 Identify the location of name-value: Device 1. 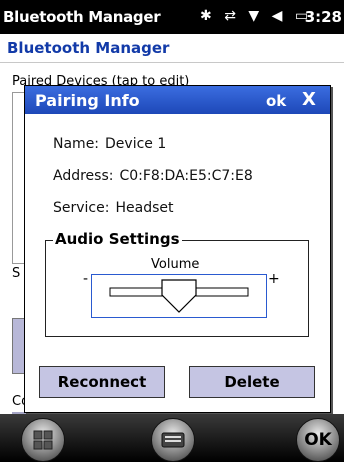
(136, 144).